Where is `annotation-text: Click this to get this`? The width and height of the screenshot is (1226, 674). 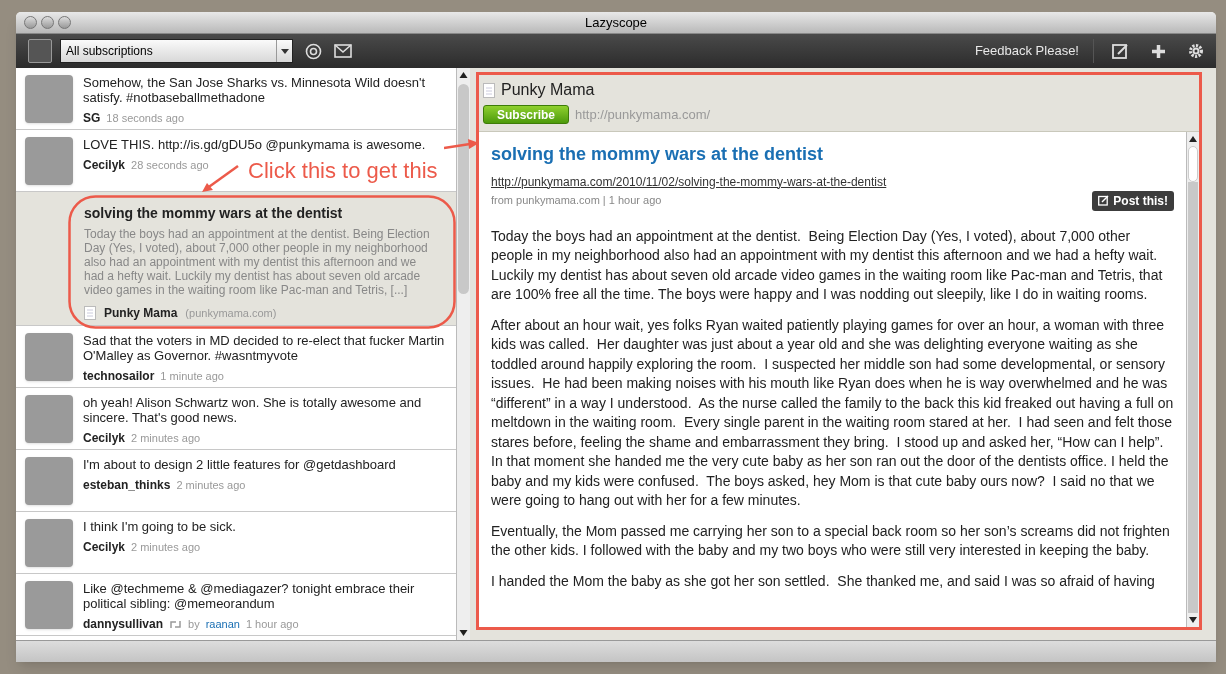
annotation-text: Click this to get this is located at coordinates (343, 171).